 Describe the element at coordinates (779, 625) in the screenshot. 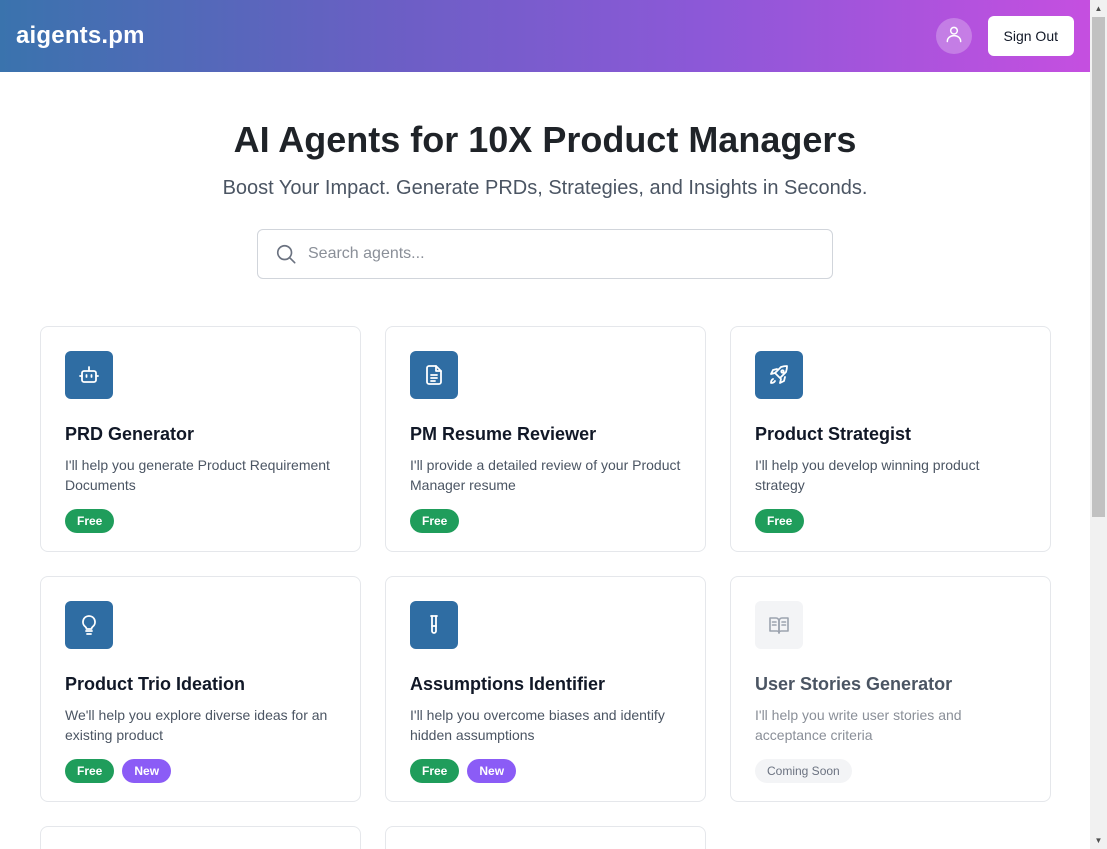

I see `book-icon` at that location.